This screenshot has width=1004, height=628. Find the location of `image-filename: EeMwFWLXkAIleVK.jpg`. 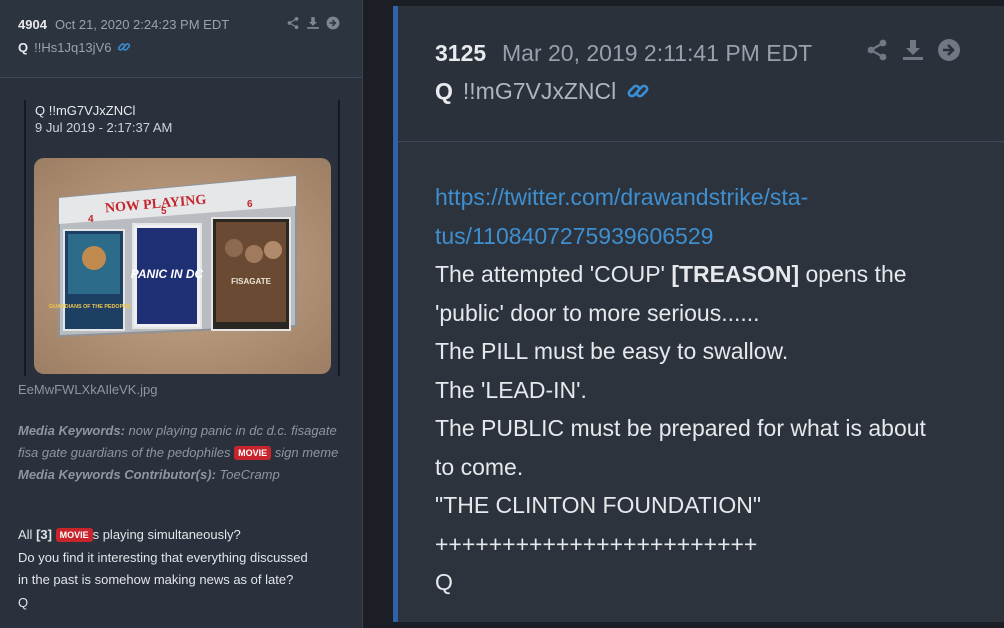

image-filename: EeMwFWLXkAIleVK.jpg is located at coordinates (87, 389).